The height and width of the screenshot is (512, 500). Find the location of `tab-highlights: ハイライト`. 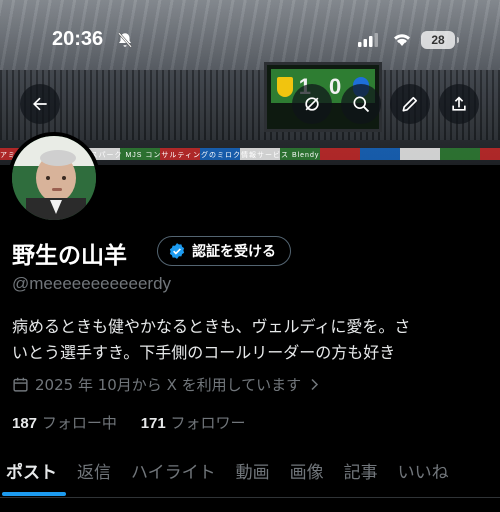

tab-highlights: ハイライト is located at coordinates (173, 475).